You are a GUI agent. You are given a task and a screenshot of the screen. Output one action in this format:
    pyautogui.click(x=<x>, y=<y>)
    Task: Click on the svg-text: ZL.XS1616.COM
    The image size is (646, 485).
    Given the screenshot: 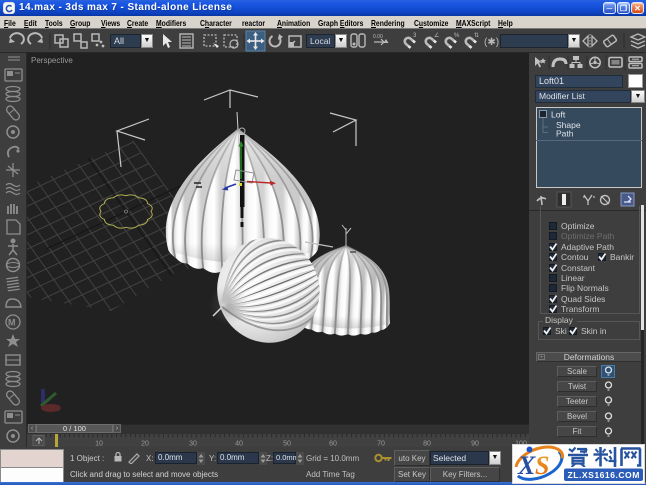 What is the action you would take?
    pyautogui.click(x=604, y=475)
    